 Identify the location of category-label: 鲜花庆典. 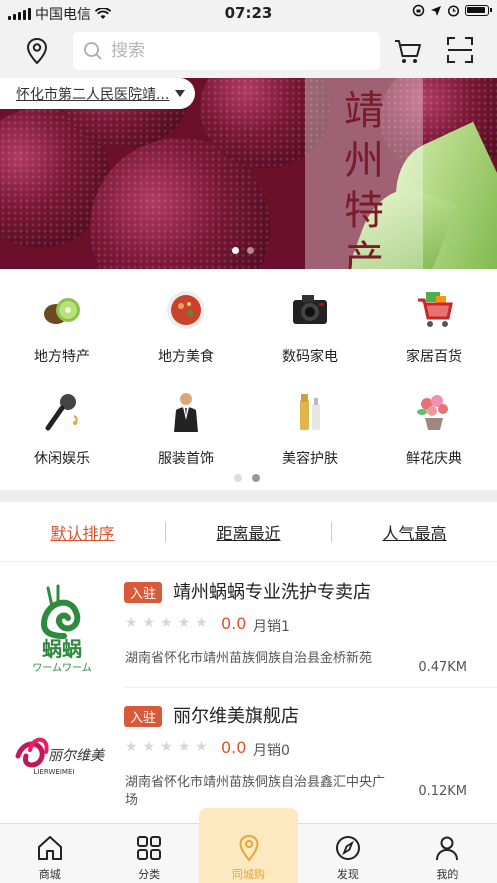
(434, 459).